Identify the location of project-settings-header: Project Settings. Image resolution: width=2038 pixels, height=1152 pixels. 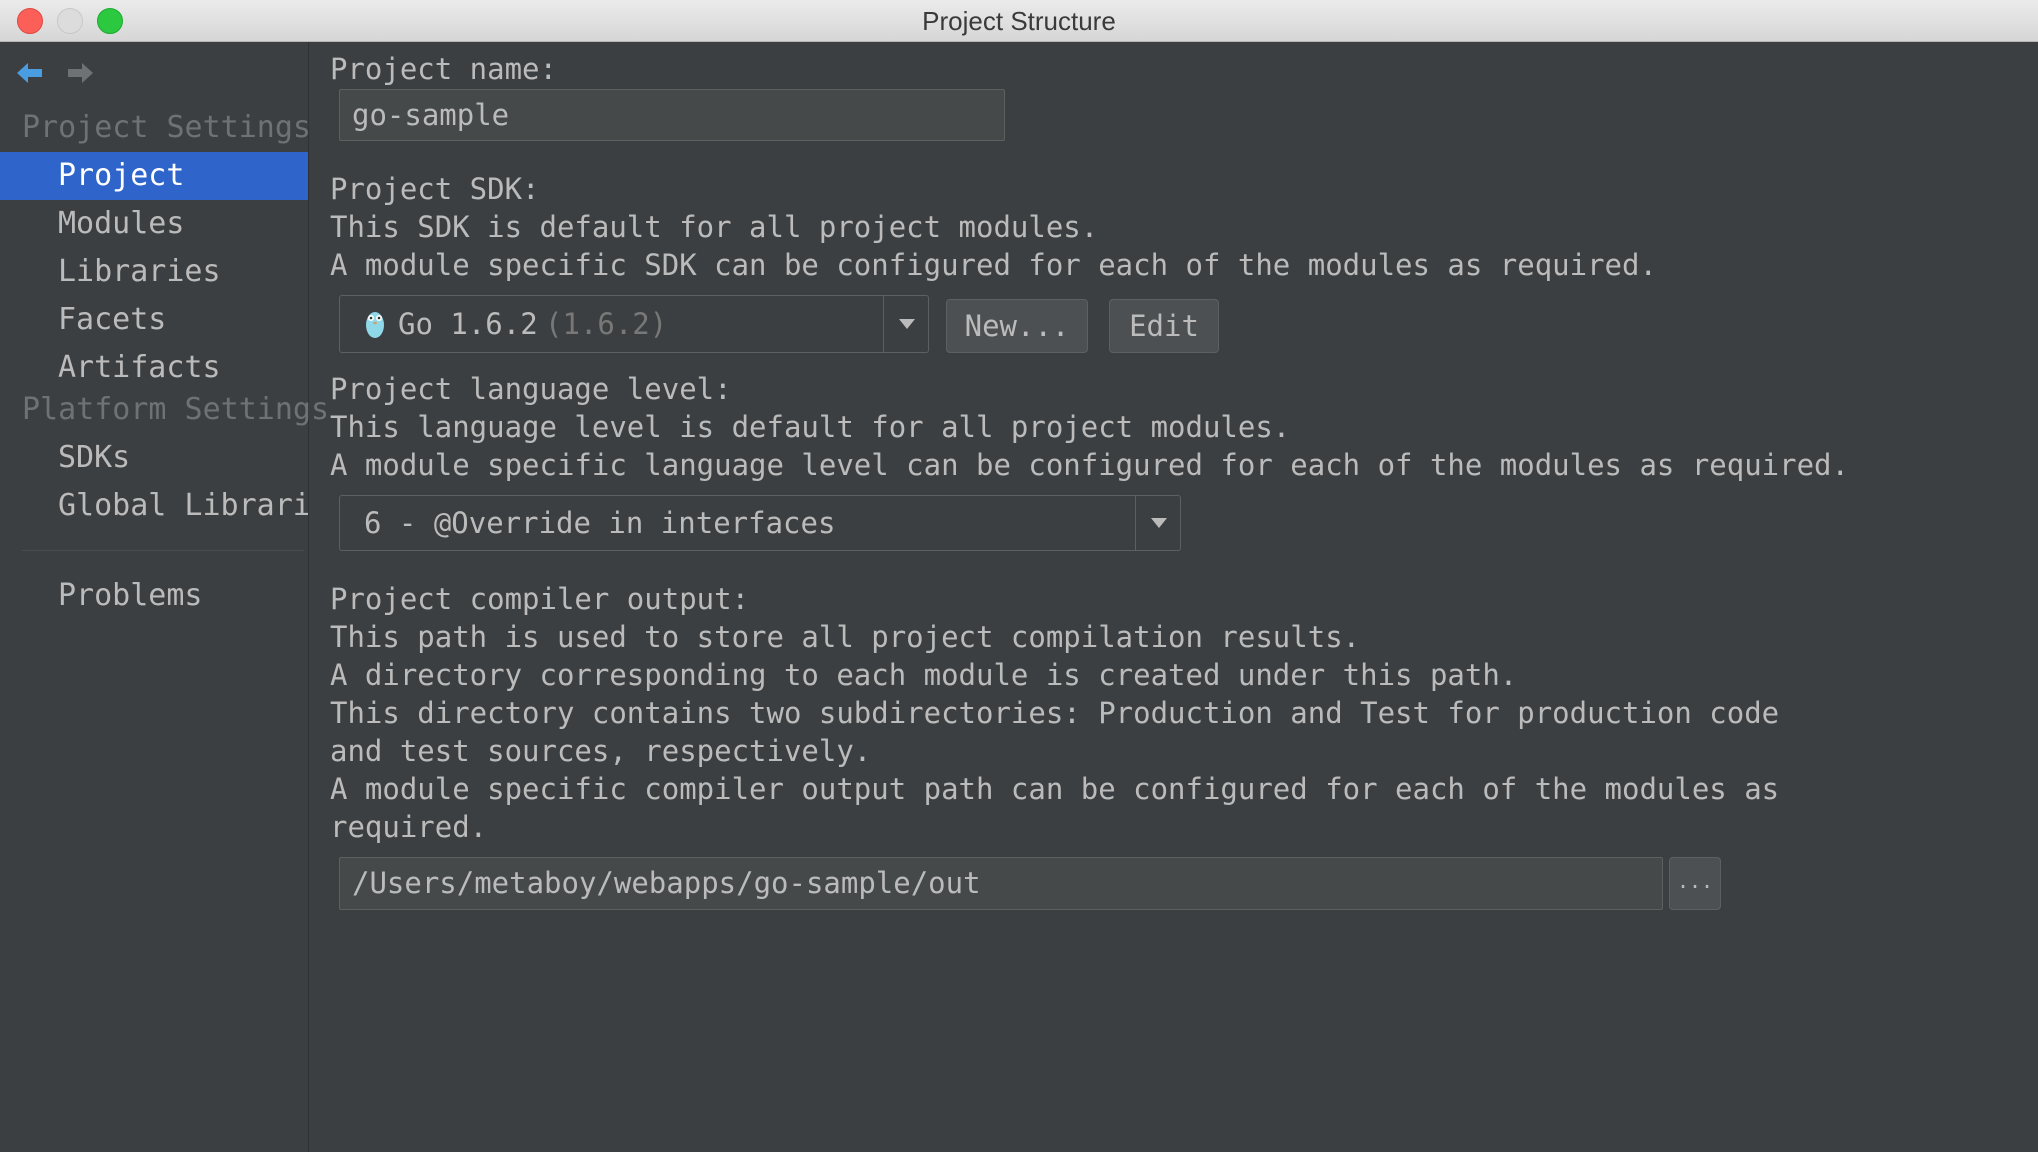
(166, 127).